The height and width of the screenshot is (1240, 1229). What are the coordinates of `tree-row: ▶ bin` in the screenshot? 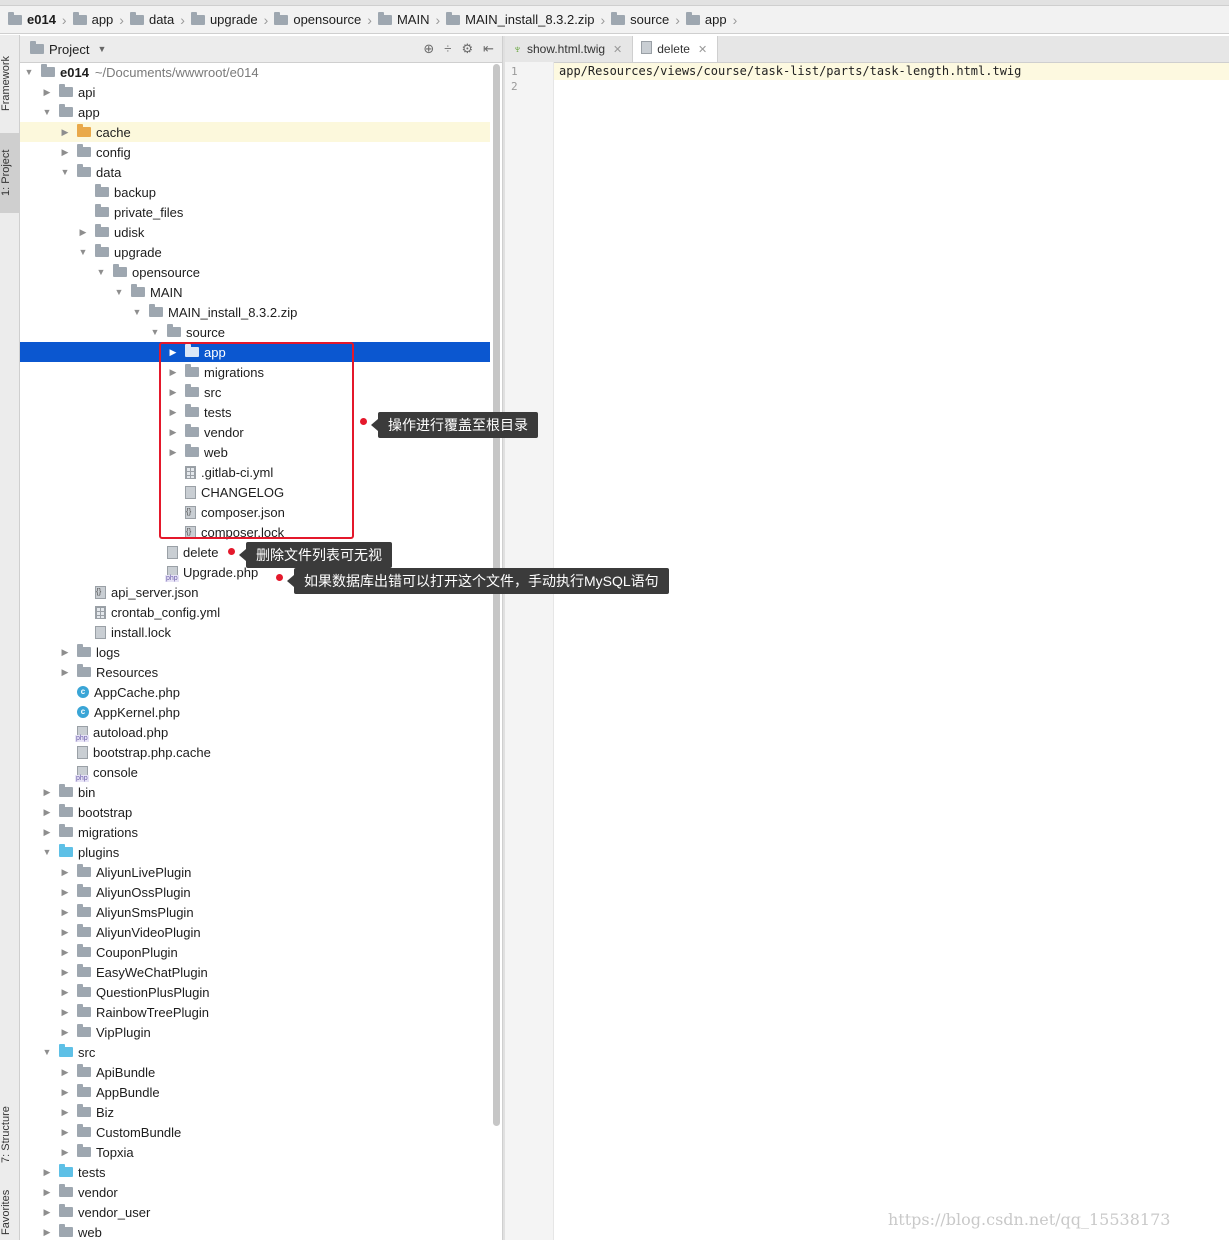 It's located at (255, 792).